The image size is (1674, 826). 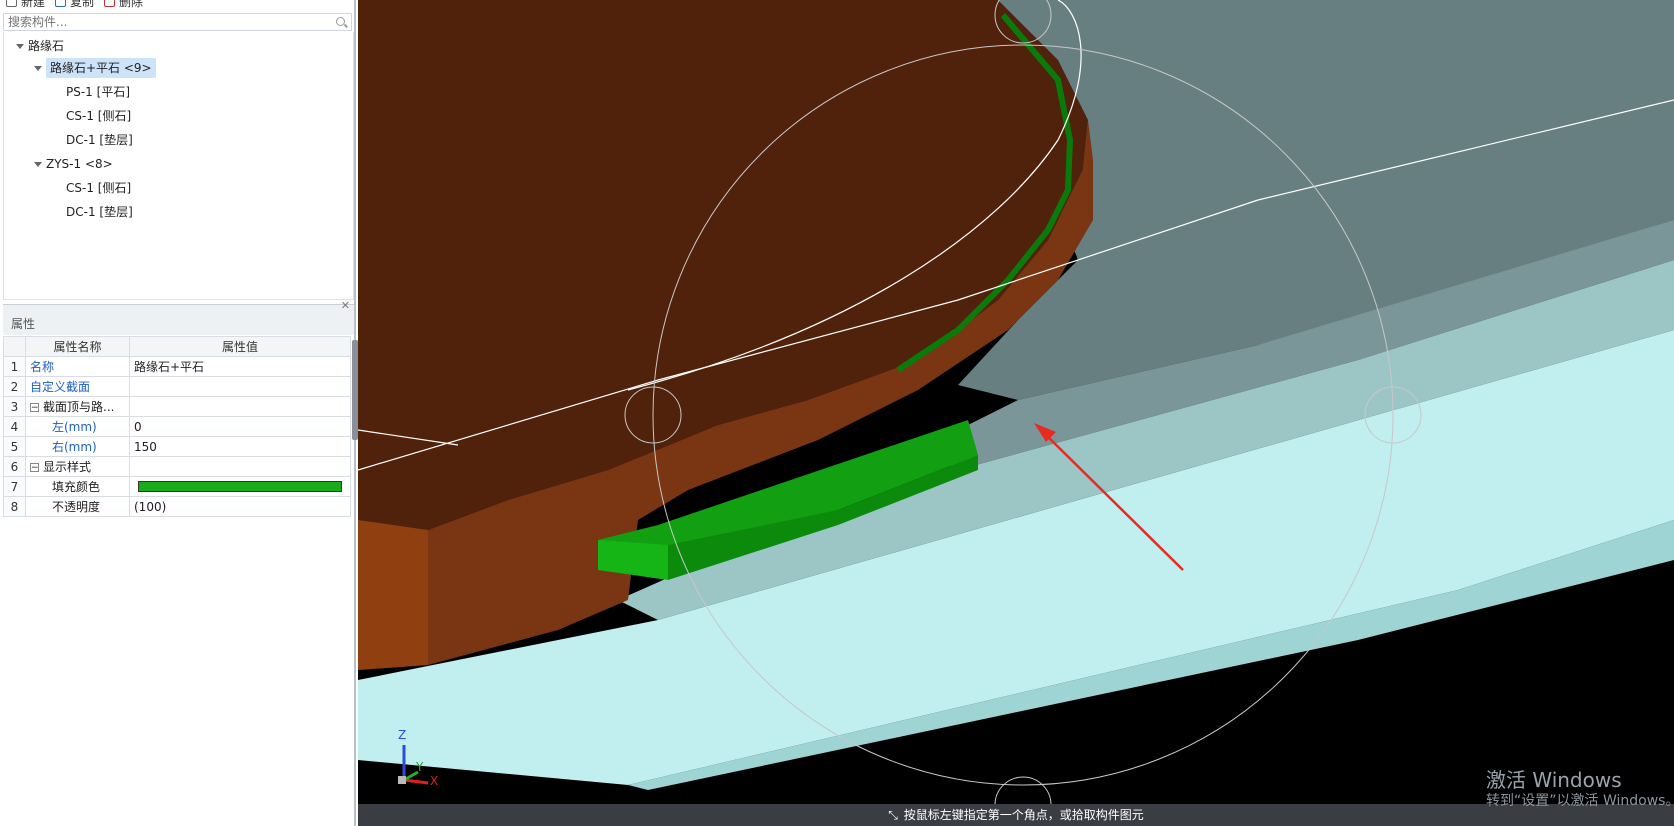 I want to click on fill-color-swatch, so click(x=240, y=486).